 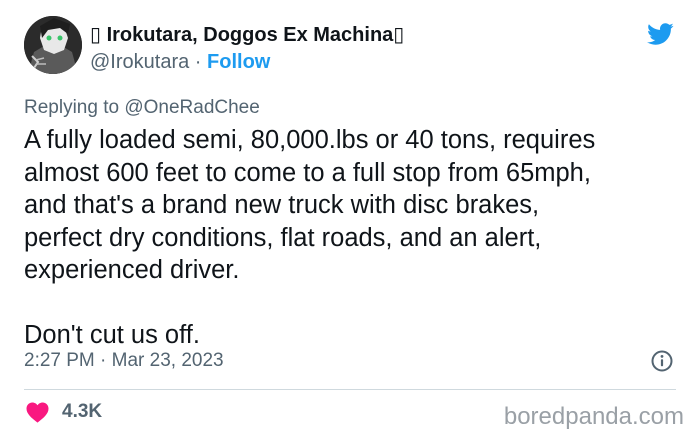 I want to click on info-icon, so click(x=662, y=361).